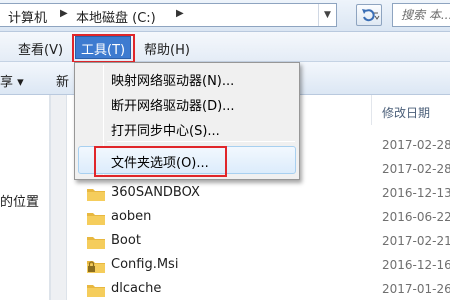  Describe the element at coordinates (416, 193) in the screenshot. I see `file-date: 2016-12-13` at that location.